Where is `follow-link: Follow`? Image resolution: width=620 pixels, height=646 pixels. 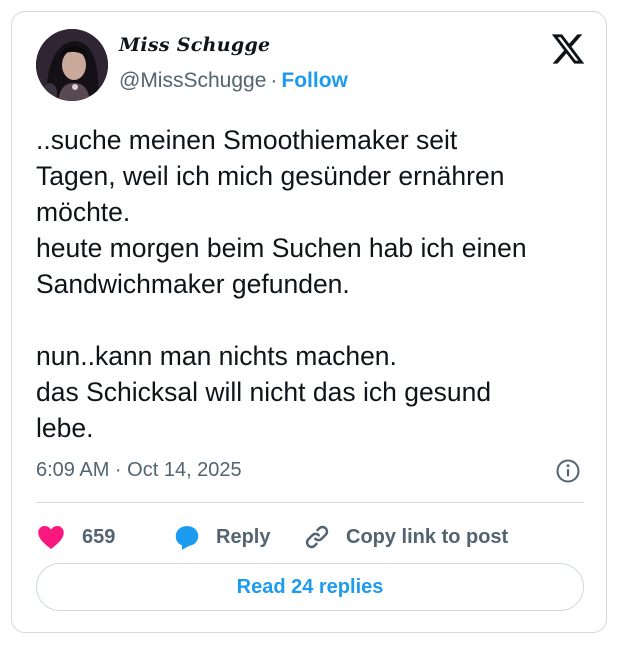 follow-link: Follow is located at coordinates (314, 80).